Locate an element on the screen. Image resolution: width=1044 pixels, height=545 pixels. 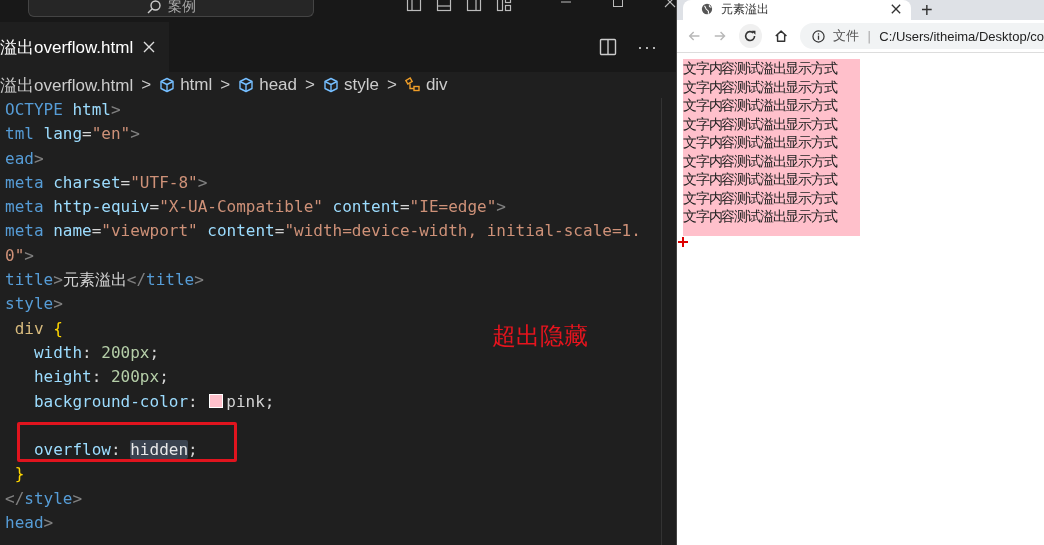
code-line: ead> is located at coordinates (24, 158).